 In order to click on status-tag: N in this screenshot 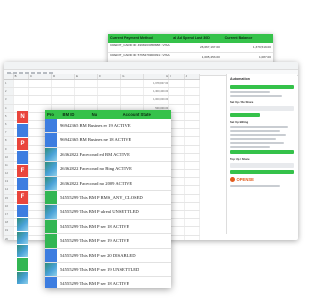, I will do `click(22, 118)`.